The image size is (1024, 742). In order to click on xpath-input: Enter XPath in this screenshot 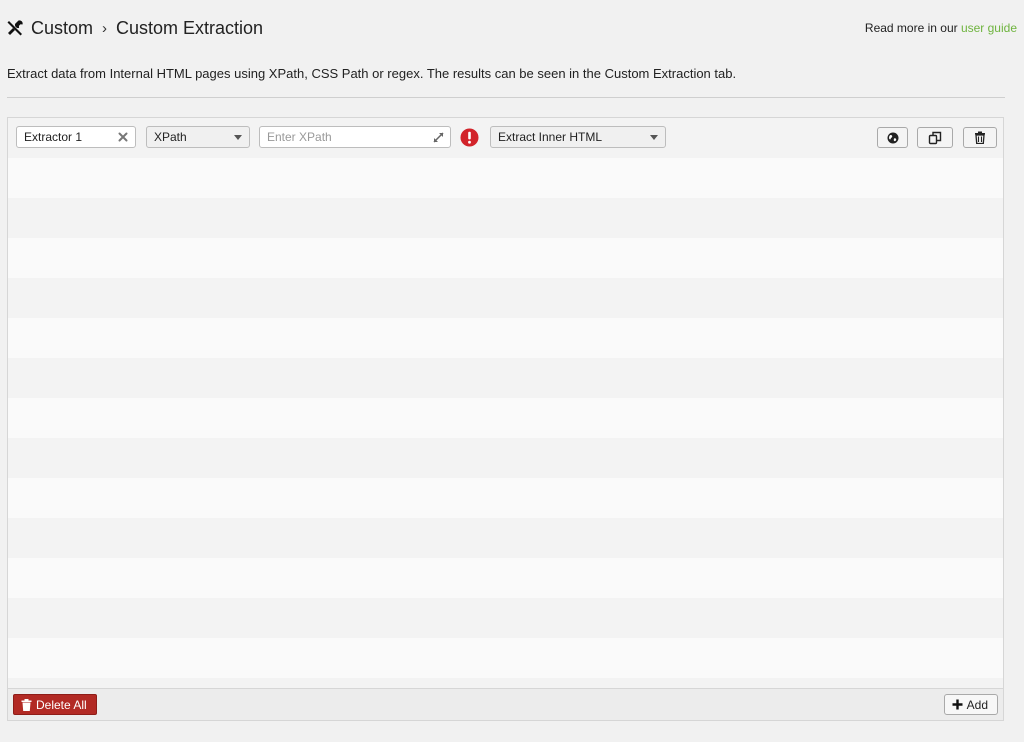, I will do `click(355, 137)`.